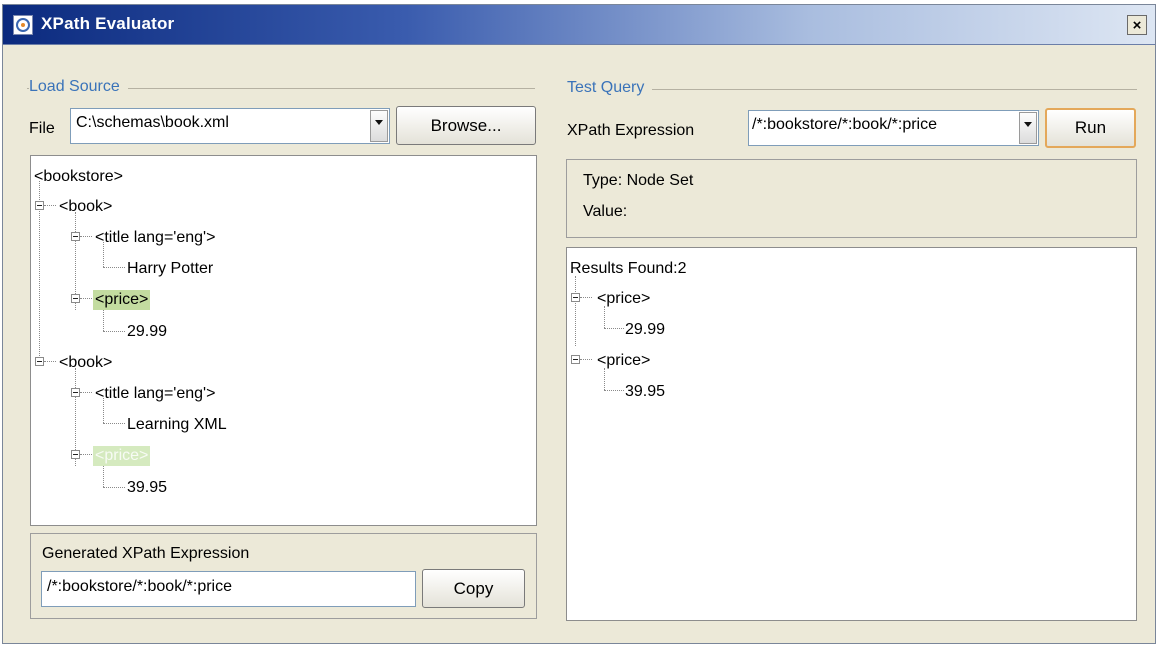 The width and height of the screenshot is (1170, 650). Describe the element at coordinates (852, 89) in the screenshot. I see `test-query-divider` at that location.